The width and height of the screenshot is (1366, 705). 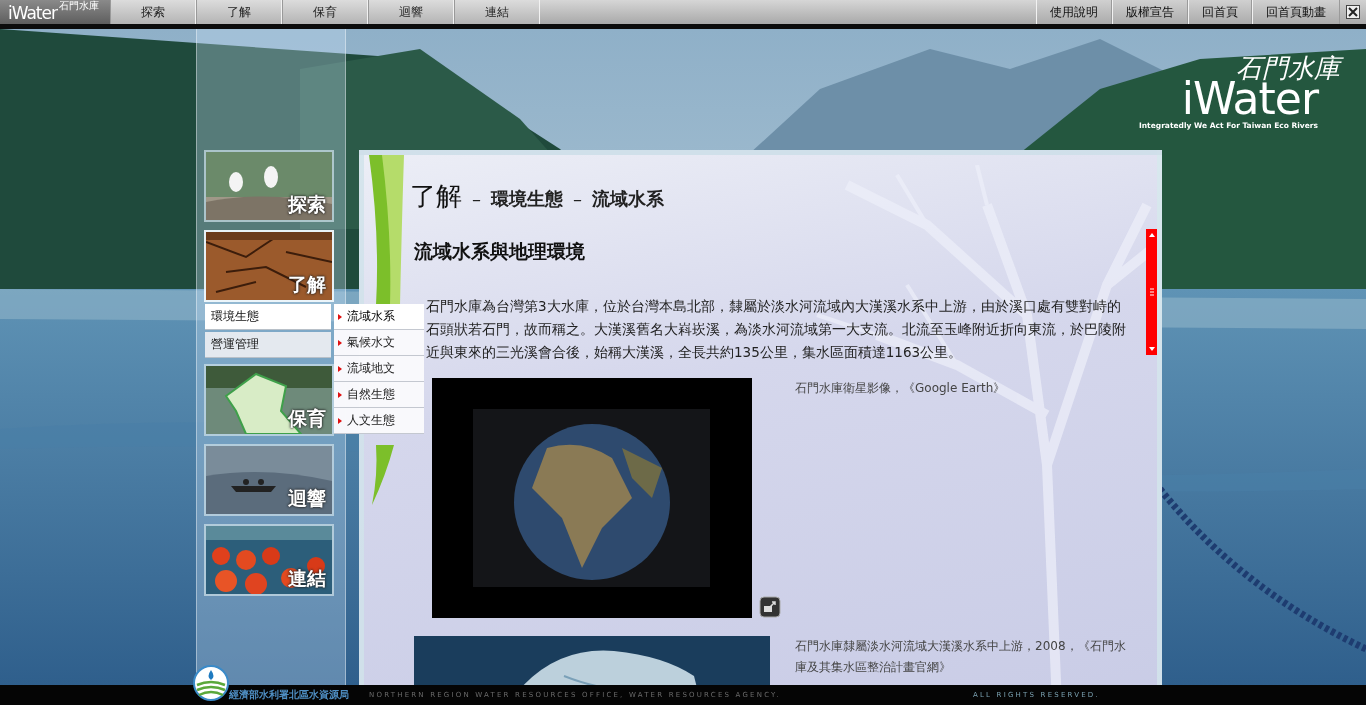 I want to click on header-link: 使用說明, so click(x=1074, y=12).